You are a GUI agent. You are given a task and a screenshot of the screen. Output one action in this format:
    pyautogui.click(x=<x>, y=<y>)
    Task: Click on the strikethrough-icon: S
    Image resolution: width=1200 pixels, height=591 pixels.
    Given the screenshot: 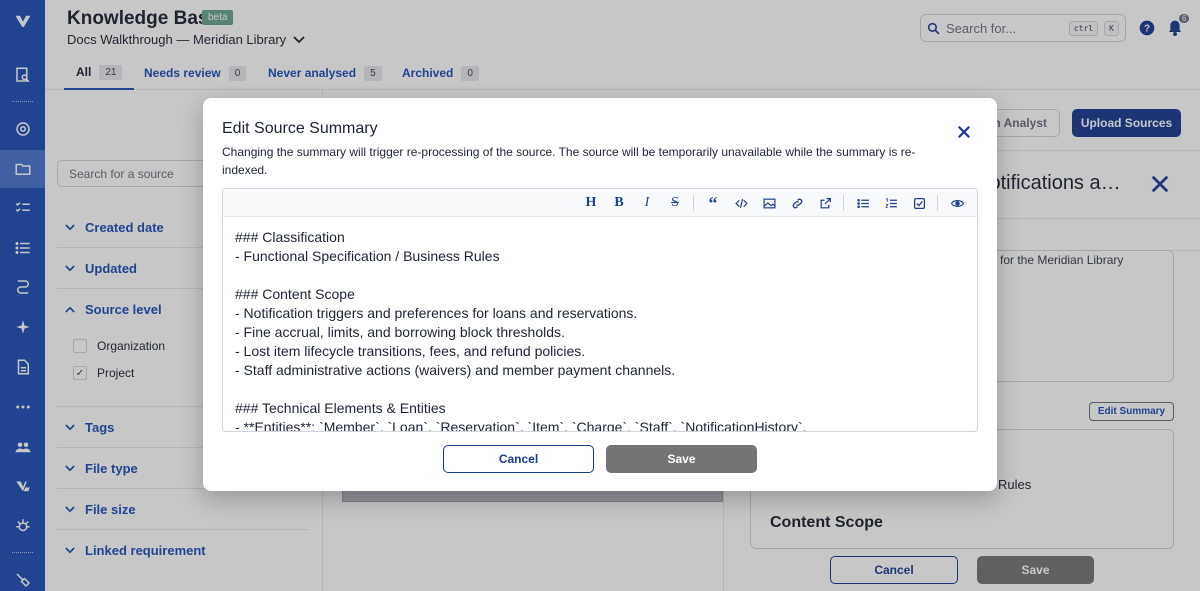 What is the action you would take?
    pyautogui.click(x=675, y=203)
    